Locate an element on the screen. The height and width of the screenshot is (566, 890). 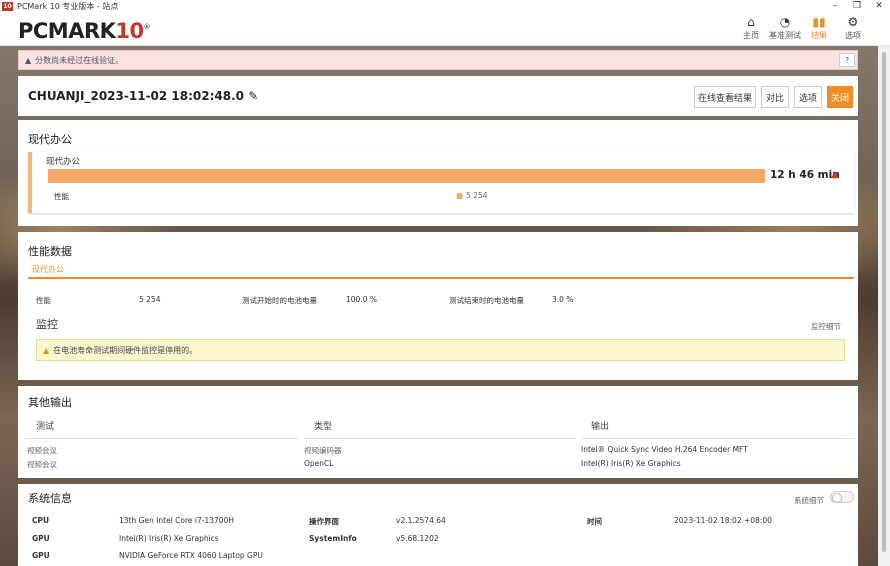
col-header-type: 类型 is located at coordinates (323, 427).